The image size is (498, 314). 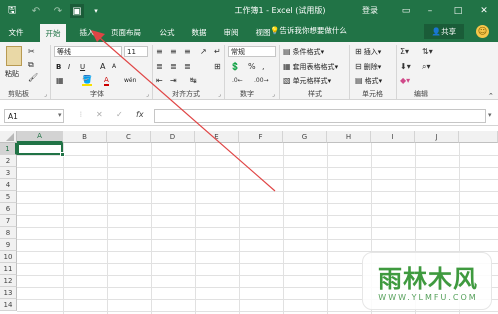 I want to click on merge-center-icon: ⊞, so click(x=217, y=66).